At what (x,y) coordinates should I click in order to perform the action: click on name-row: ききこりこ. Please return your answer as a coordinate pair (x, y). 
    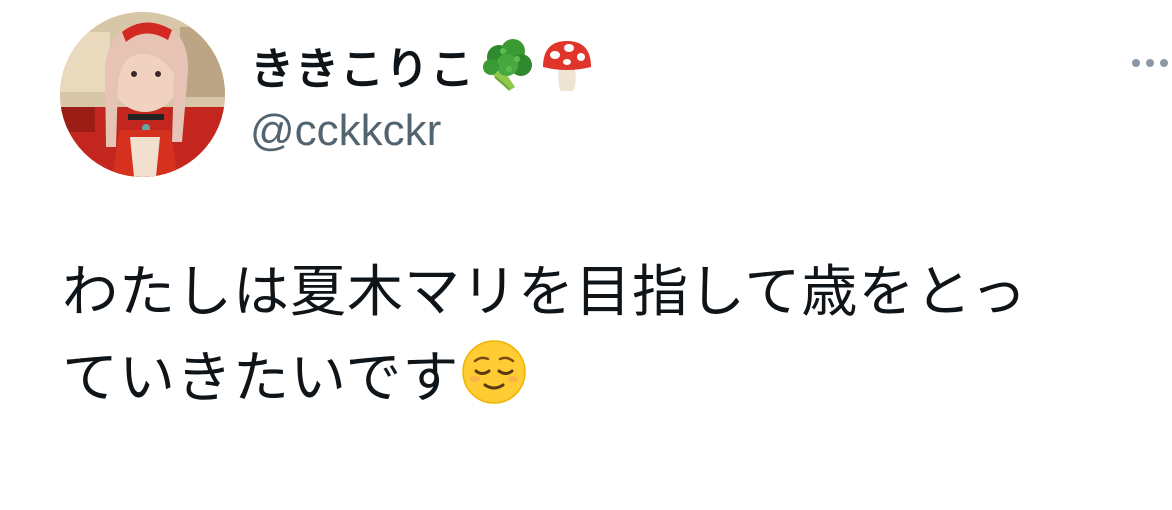
    Looking at the image, I should click on (422, 65).